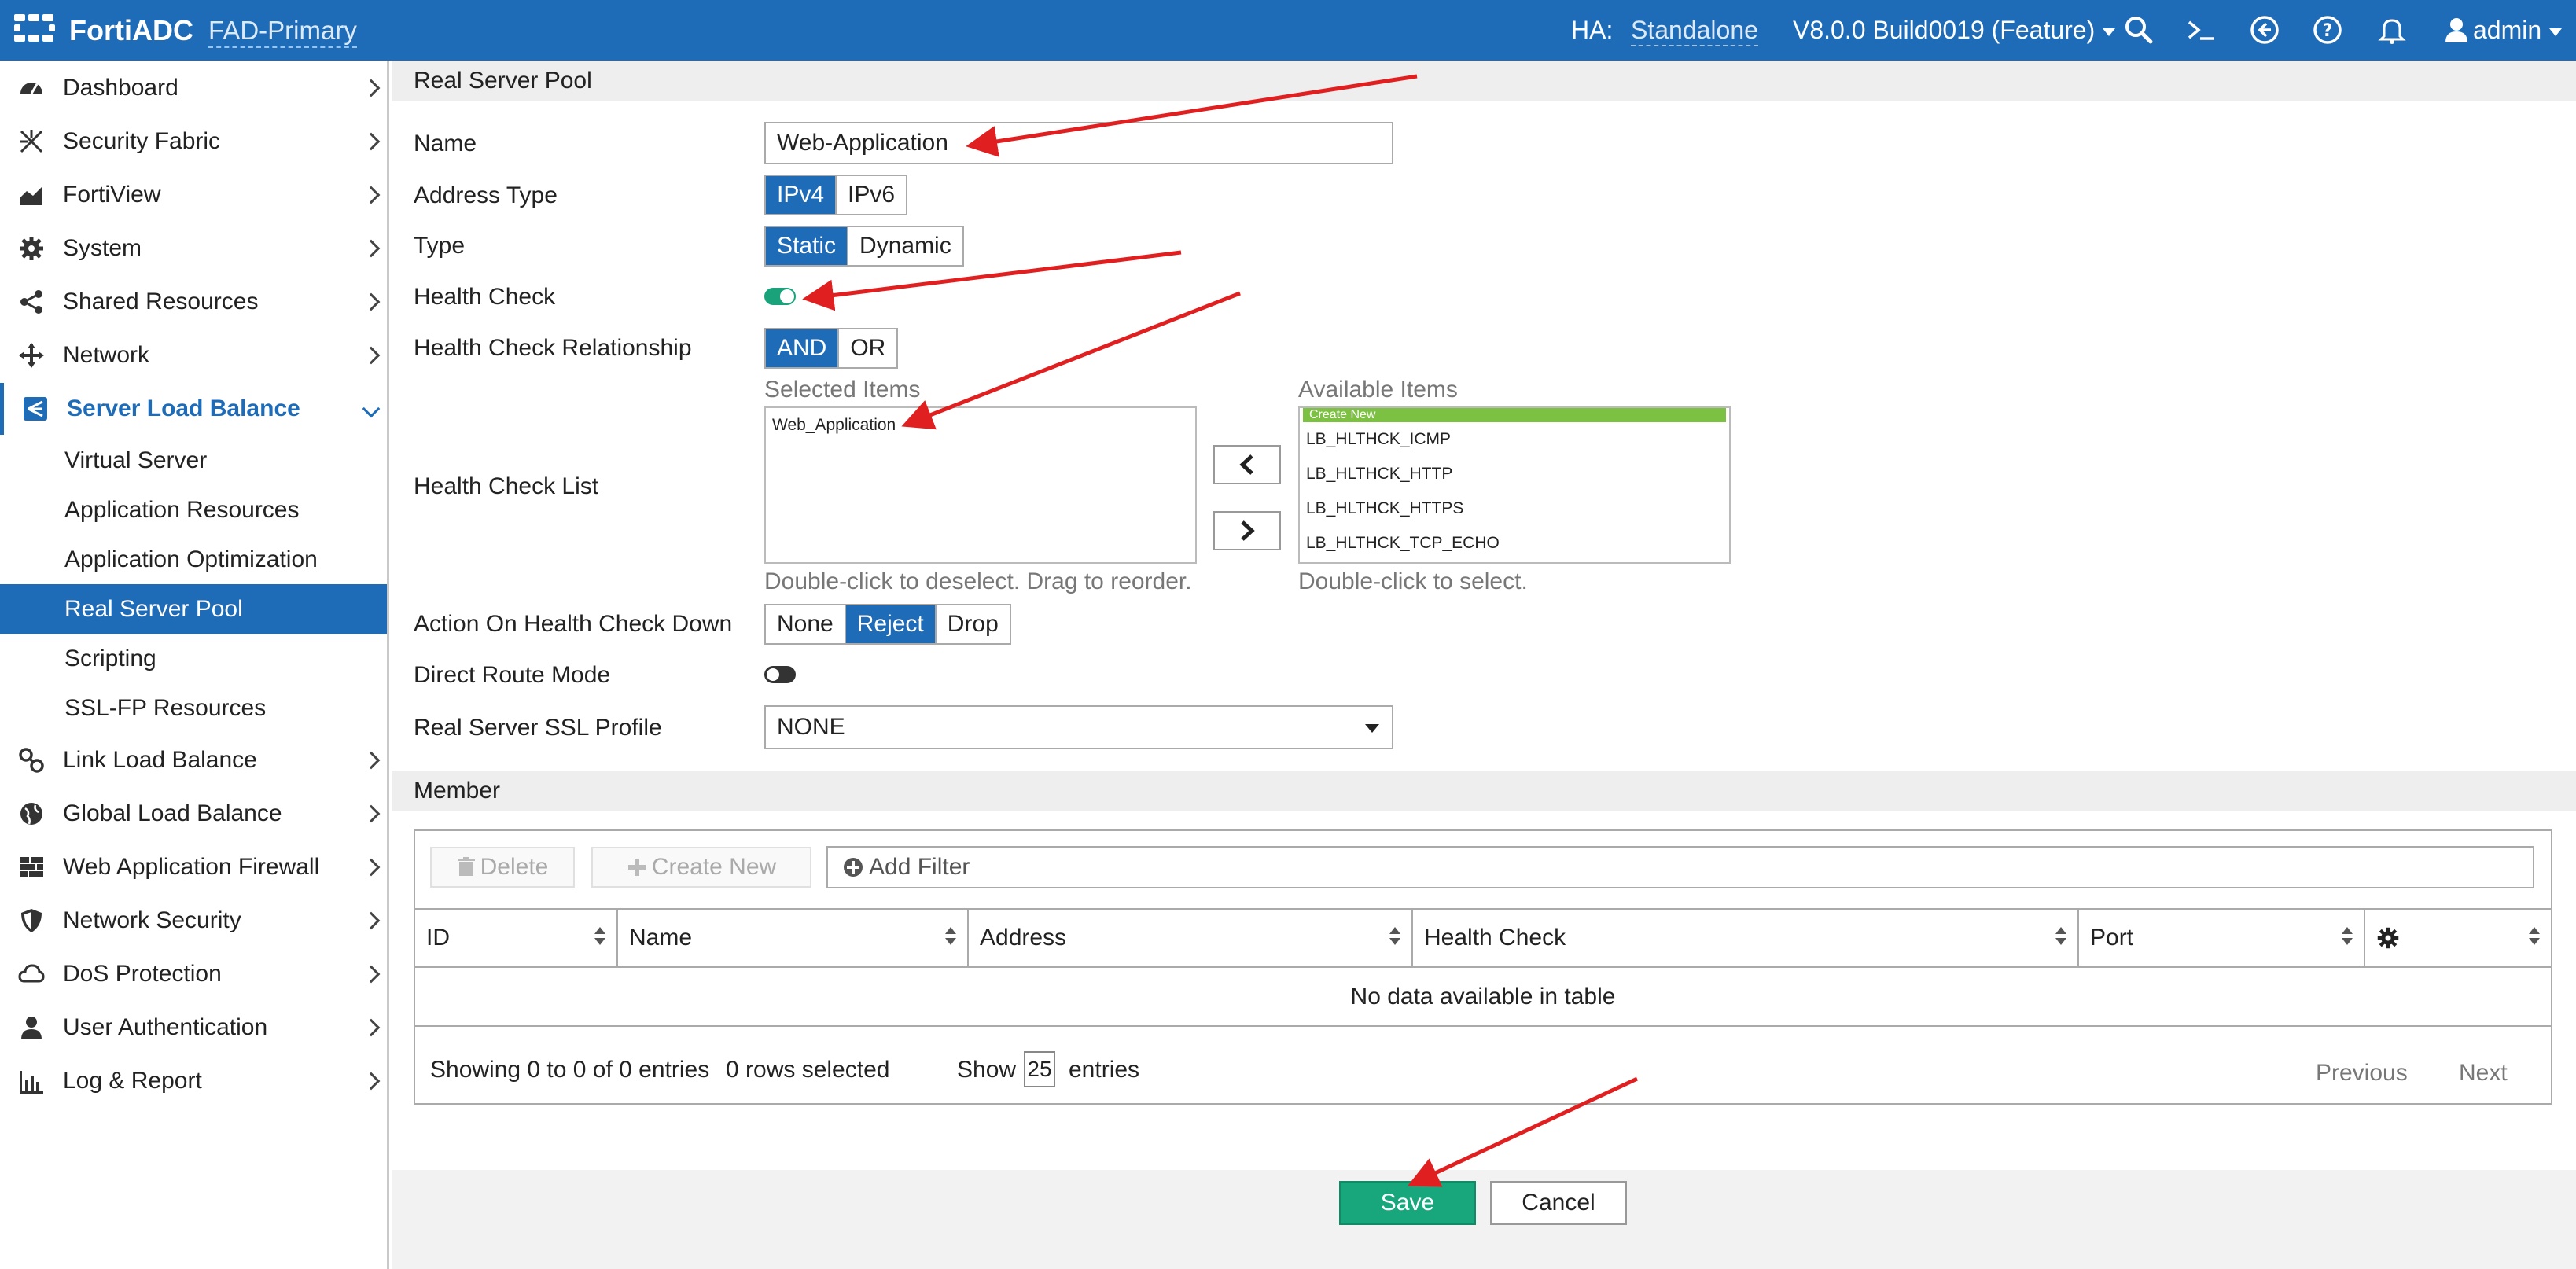 The width and height of the screenshot is (2576, 1269). I want to click on sidebar-item-system: System, so click(194, 249).